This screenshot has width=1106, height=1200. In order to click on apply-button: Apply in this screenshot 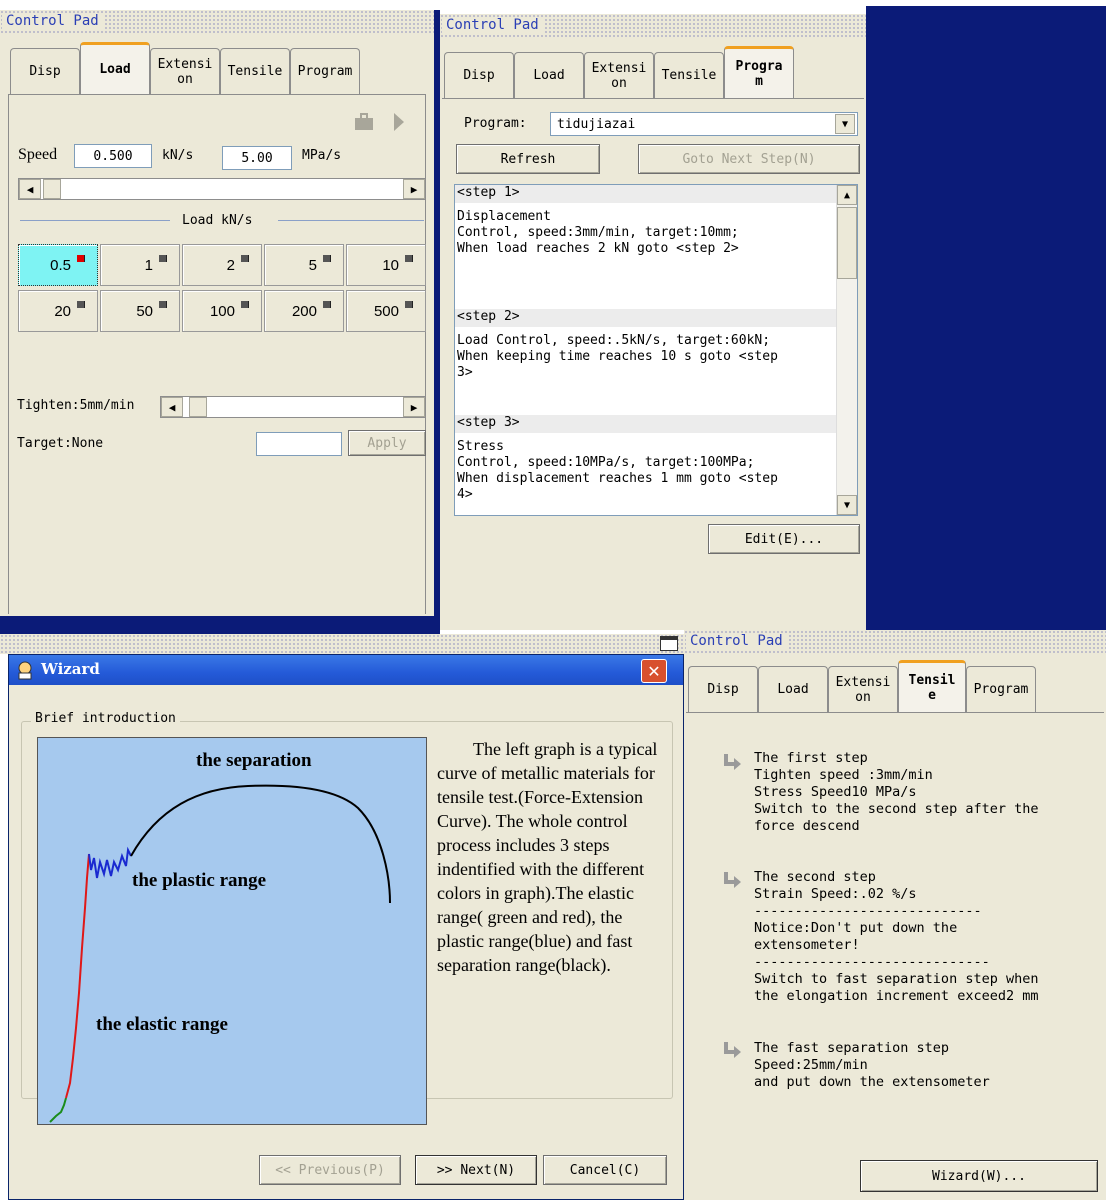, I will do `click(387, 443)`.